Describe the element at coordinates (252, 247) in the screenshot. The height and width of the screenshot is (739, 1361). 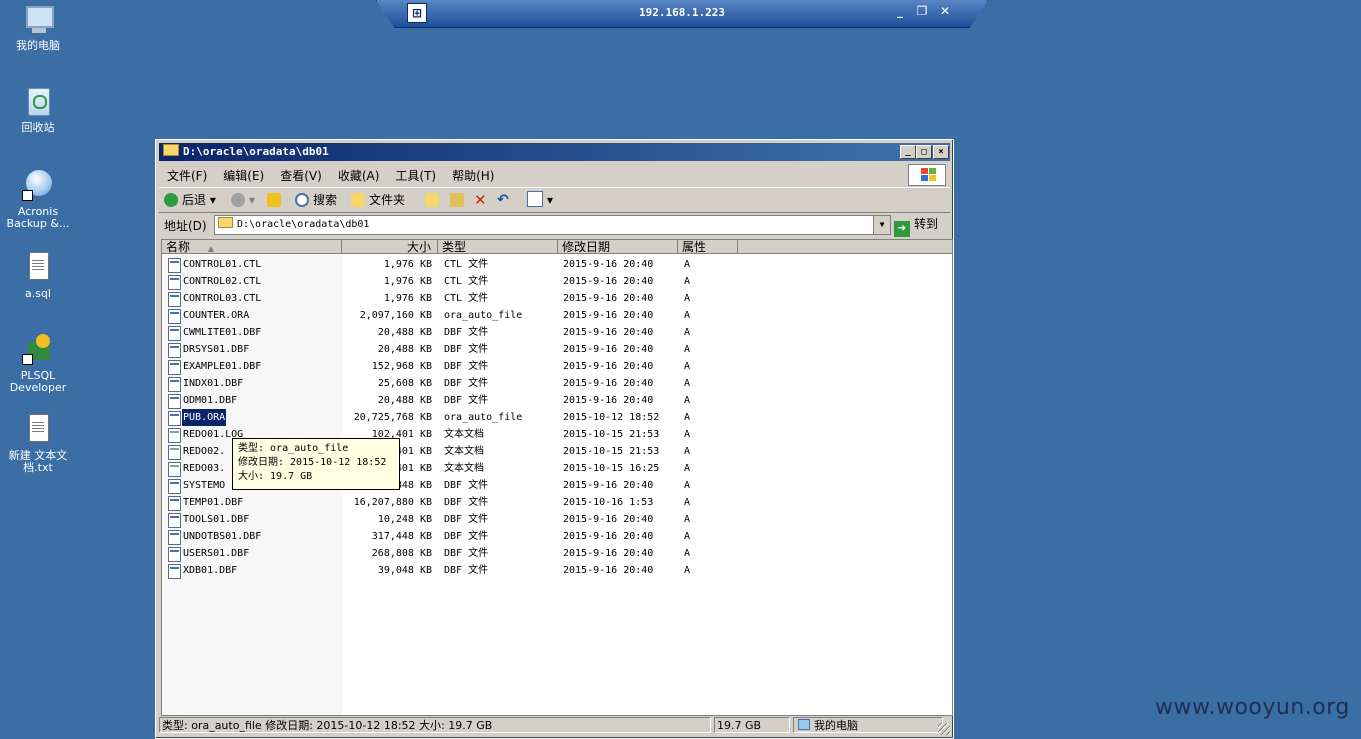
I see `column-header-name: 名称 ▲` at that location.